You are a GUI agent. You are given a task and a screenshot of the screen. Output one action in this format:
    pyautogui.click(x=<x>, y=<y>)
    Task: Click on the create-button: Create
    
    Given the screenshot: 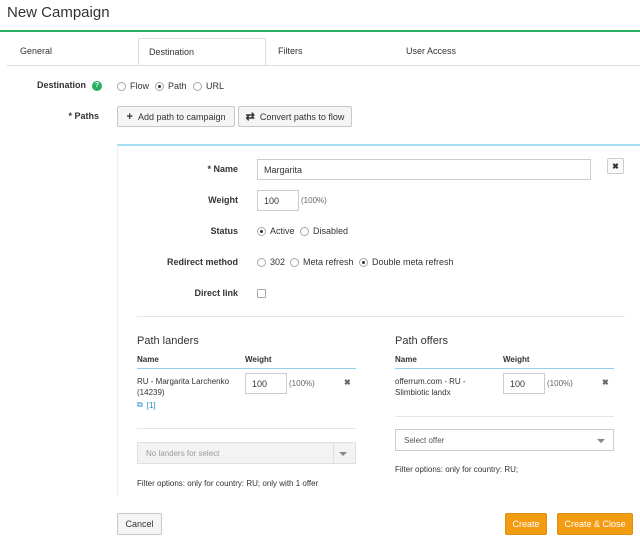 What is the action you would take?
    pyautogui.click(x=526, y=524)
    